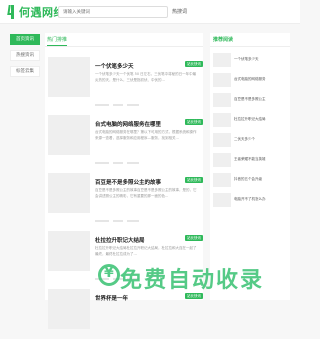 The width and height of the screenshot is (320, 339). What do you see at coordinates (109, 275) in the screenshot?
I see `watermark-yen-icon` at bounding box center [109, 275].